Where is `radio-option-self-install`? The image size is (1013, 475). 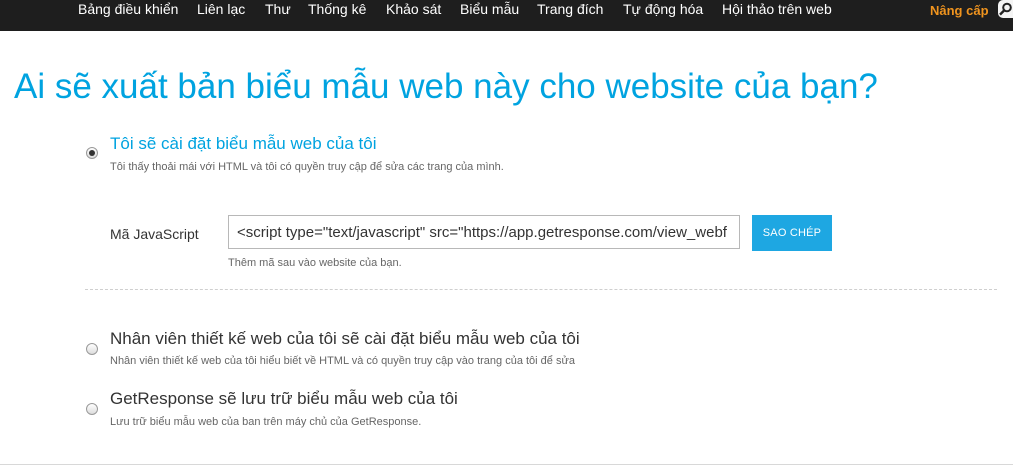 radio-option-self-install is located at coordinates (92, 153).